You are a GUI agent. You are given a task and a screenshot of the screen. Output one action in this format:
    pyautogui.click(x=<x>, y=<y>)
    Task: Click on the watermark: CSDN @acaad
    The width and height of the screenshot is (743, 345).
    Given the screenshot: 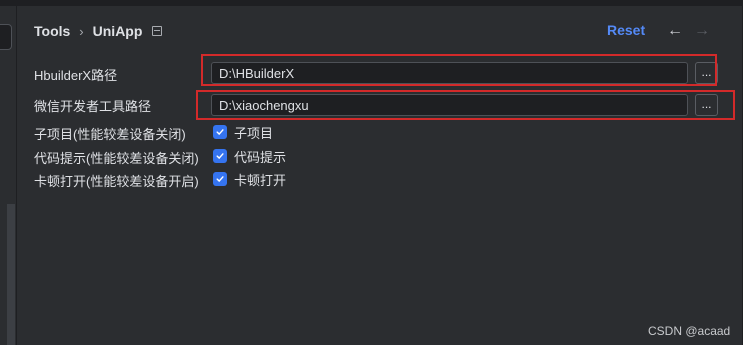 What is the action you would take?
    pyautogui.click(x=689, y=331)
    